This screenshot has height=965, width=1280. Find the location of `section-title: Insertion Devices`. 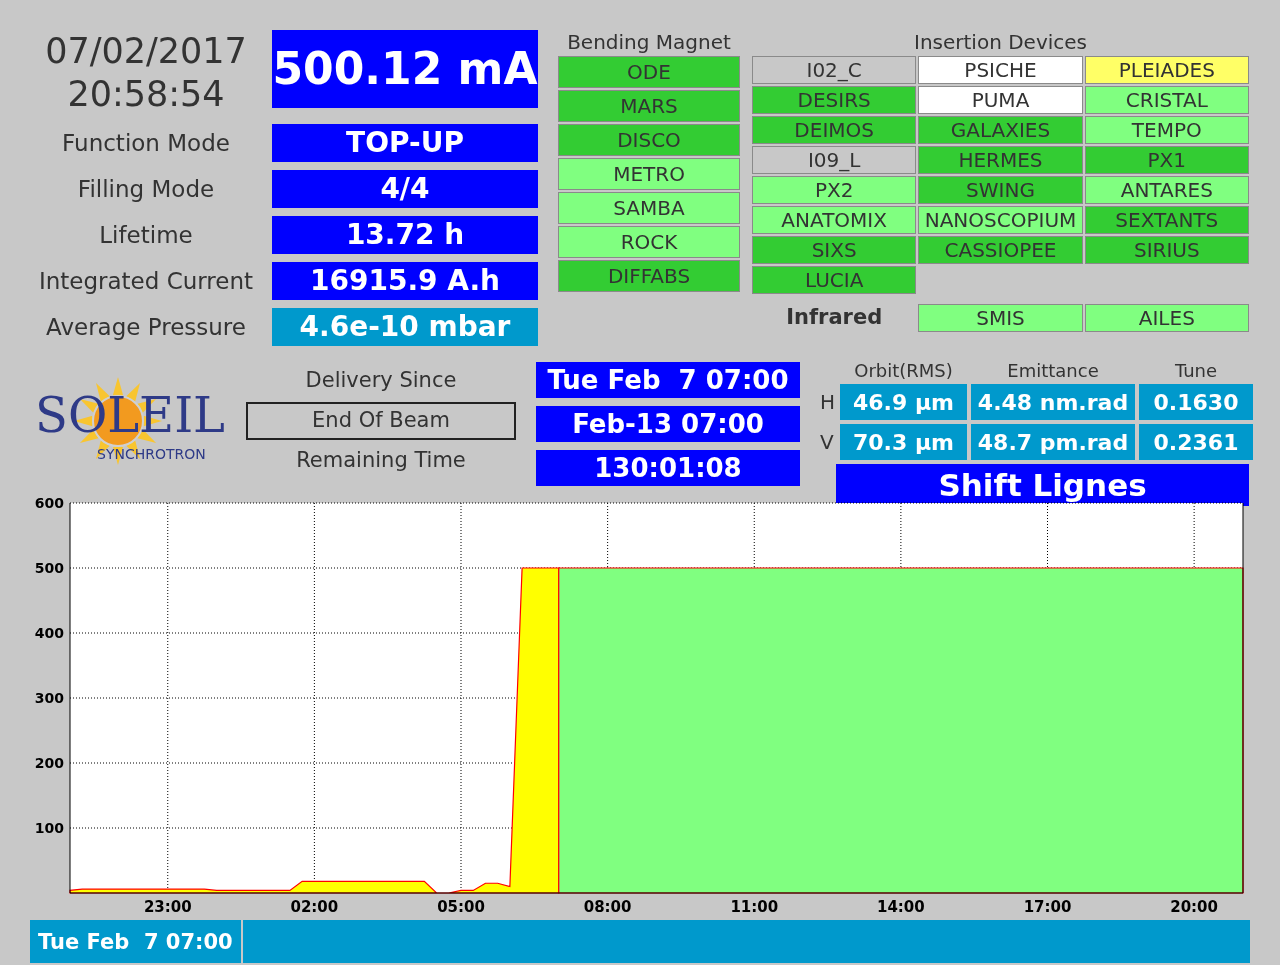

section-title: Insertion Devices is located at coordinates (1000, 42).